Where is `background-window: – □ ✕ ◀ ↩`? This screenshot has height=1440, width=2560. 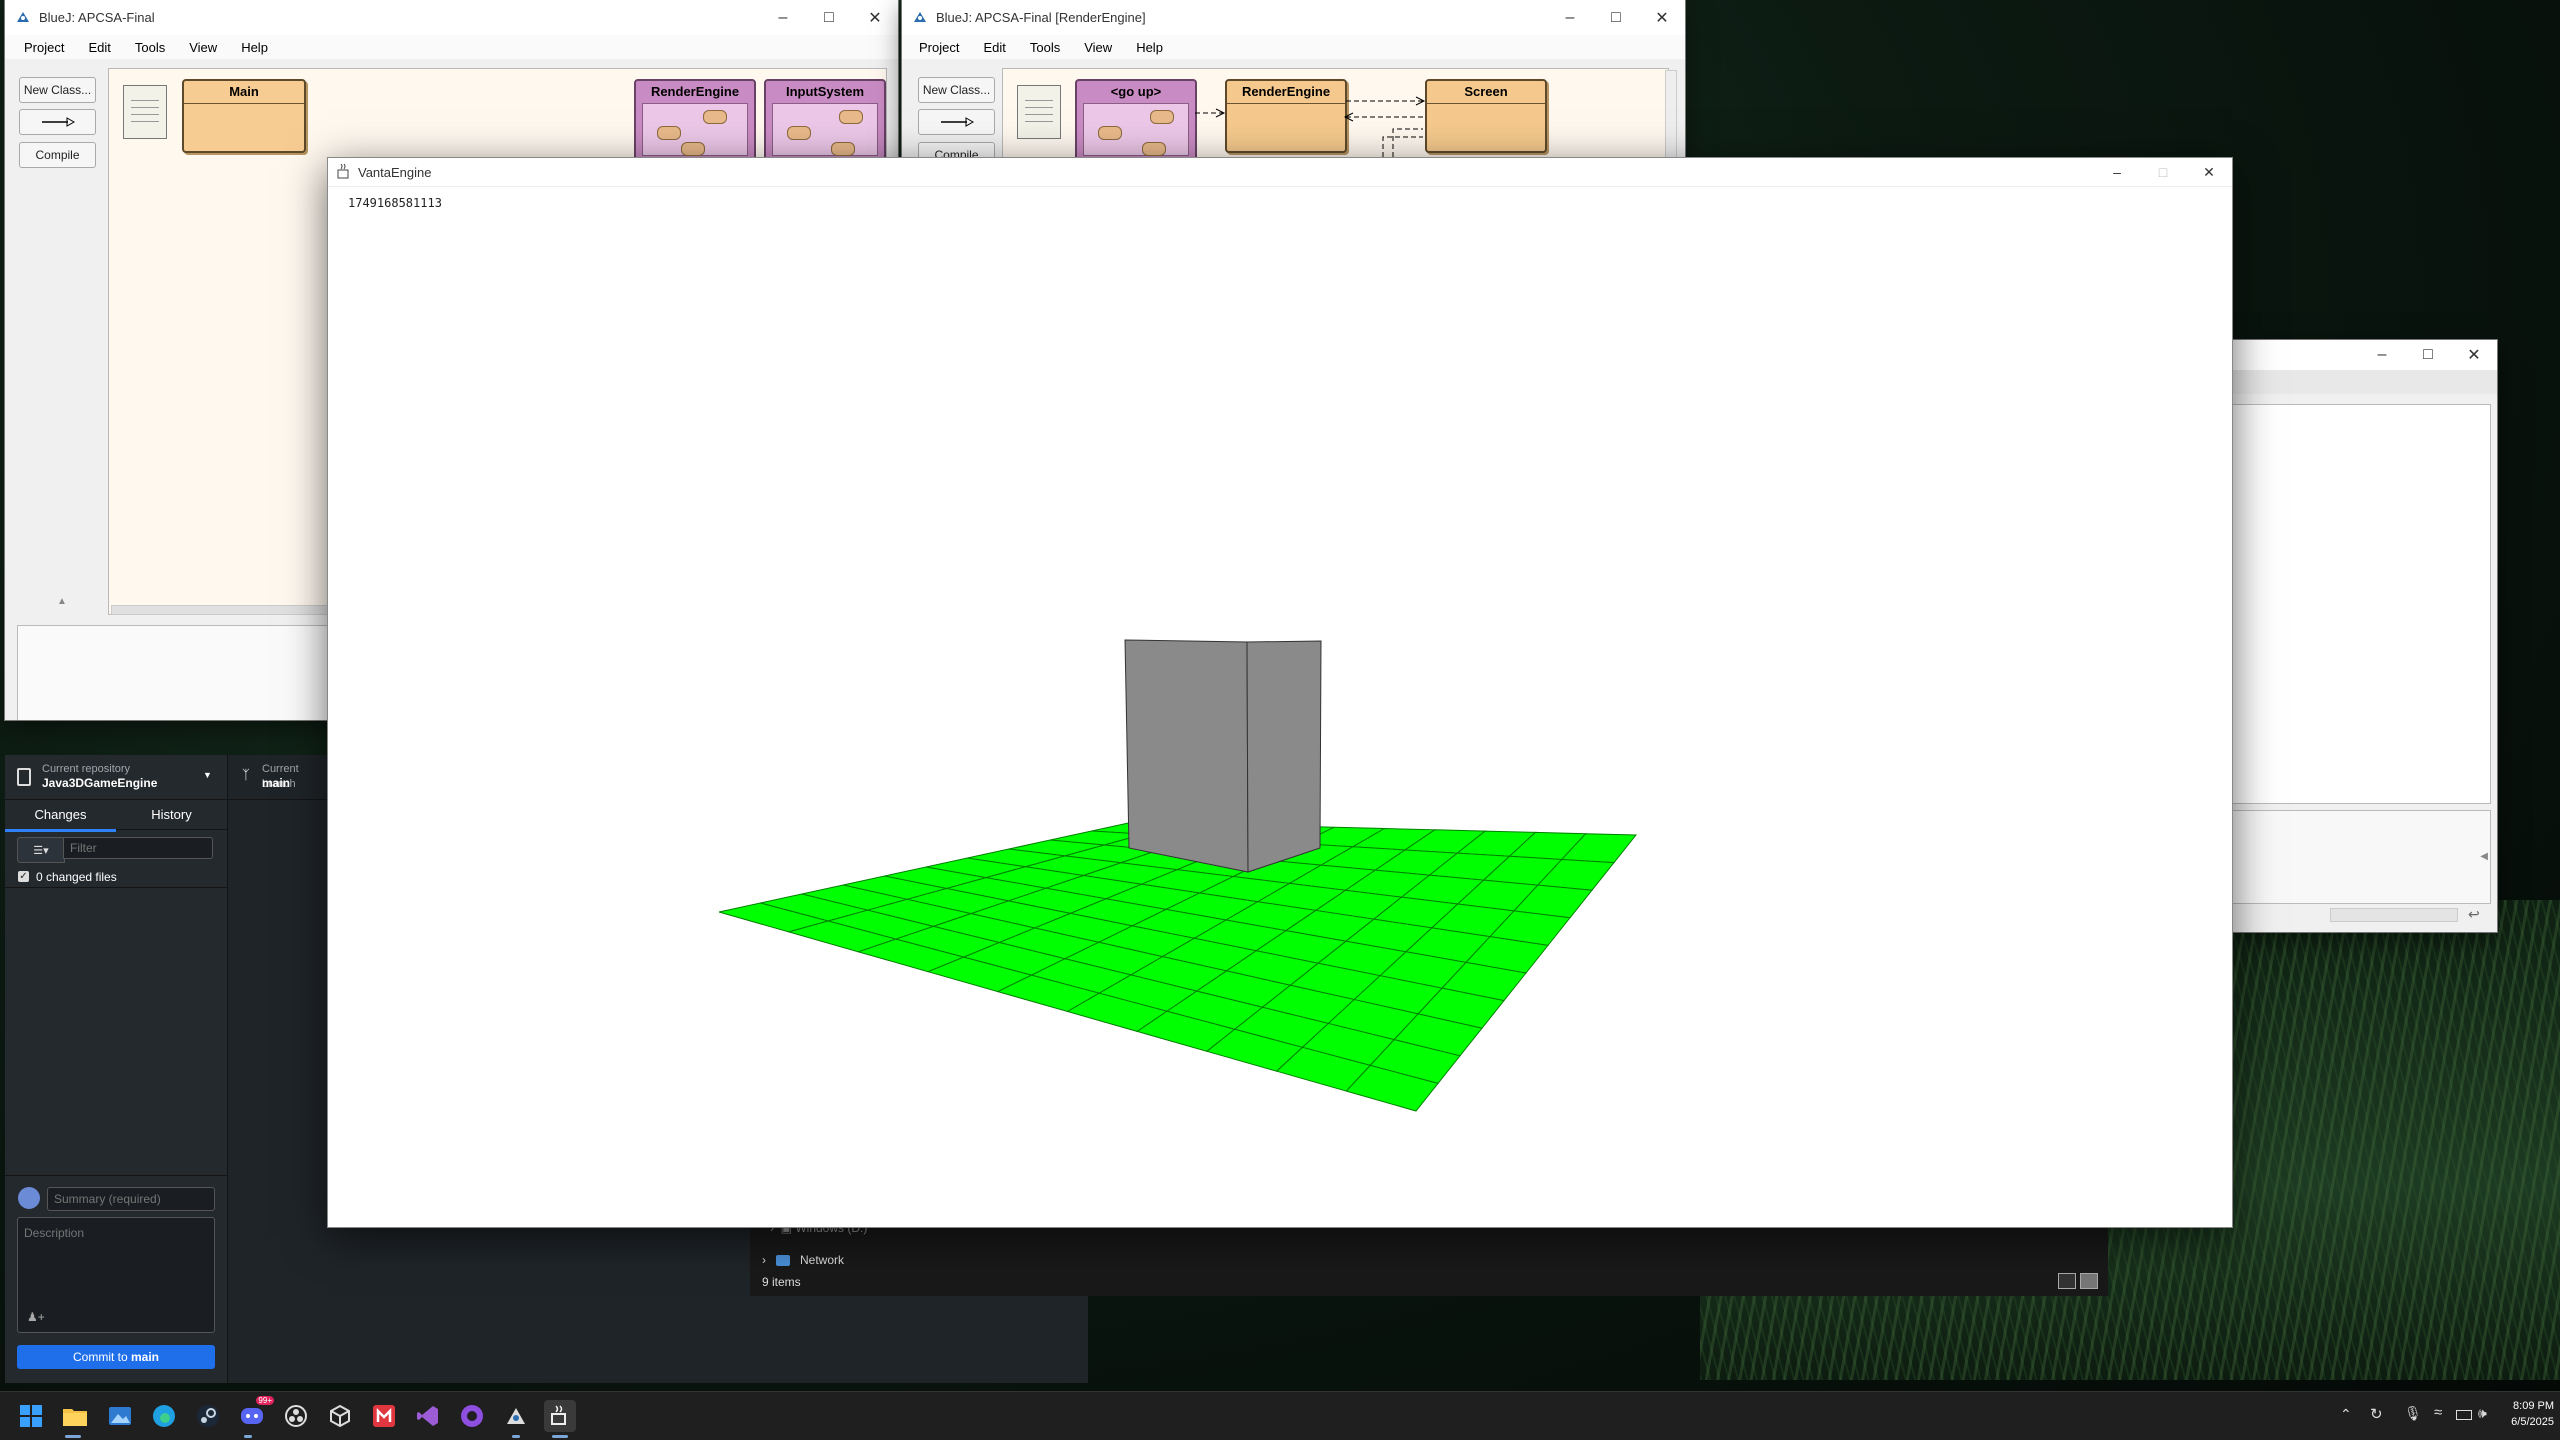
background-window: – □ ✕ ◀ ↩ is located at coordinates (2364, 636).